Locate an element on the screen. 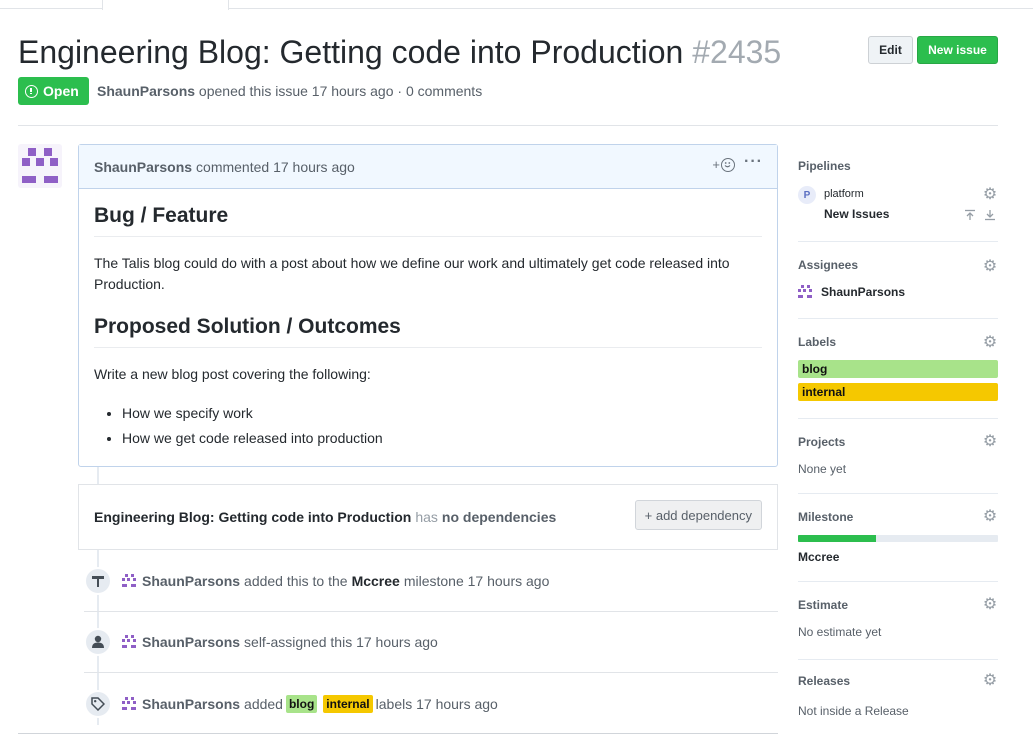 The height and width of the screenshot is (741, 1033). more-options-icon: ··· is located at coordinates (753, 162).